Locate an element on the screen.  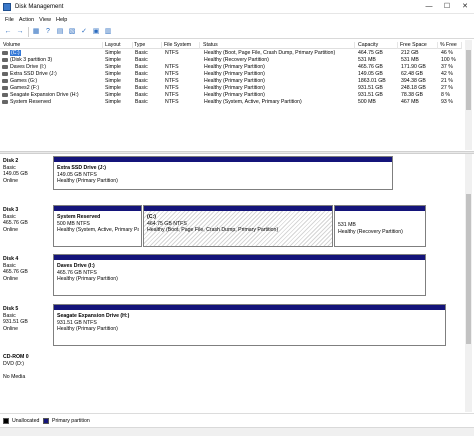
volume-icon: ▥ is located at coordinates (108, 32).